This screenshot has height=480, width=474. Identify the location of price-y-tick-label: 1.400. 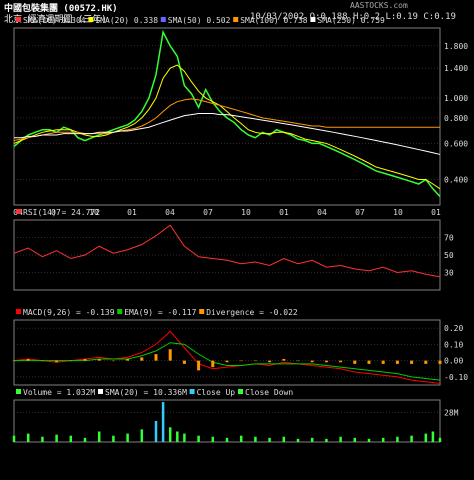
(456, 68).